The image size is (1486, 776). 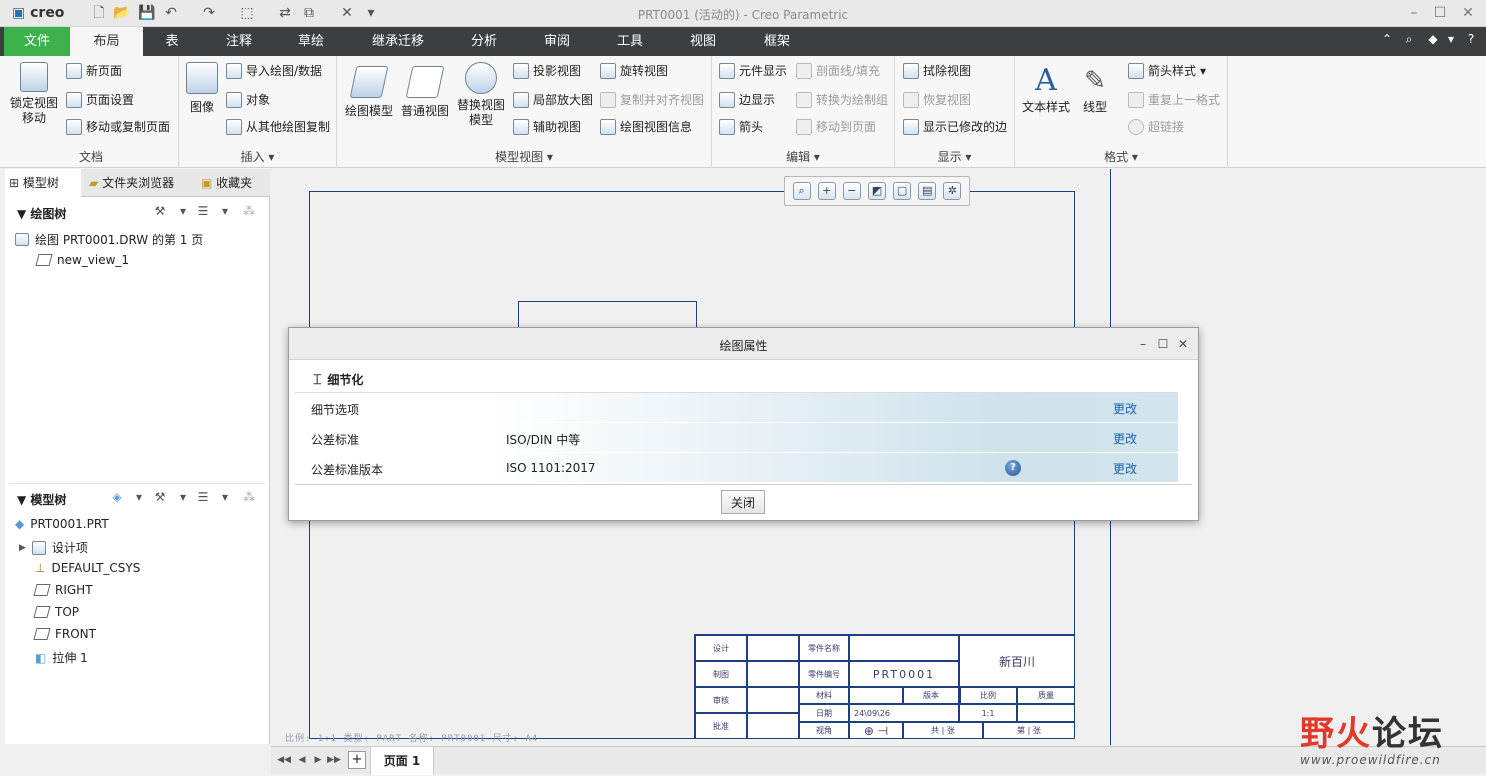 What do you see at coordinates (1433, 39) in the screenshot?
I see `graduation-cap-icon: ◆` at bounding box center [1433, 39].